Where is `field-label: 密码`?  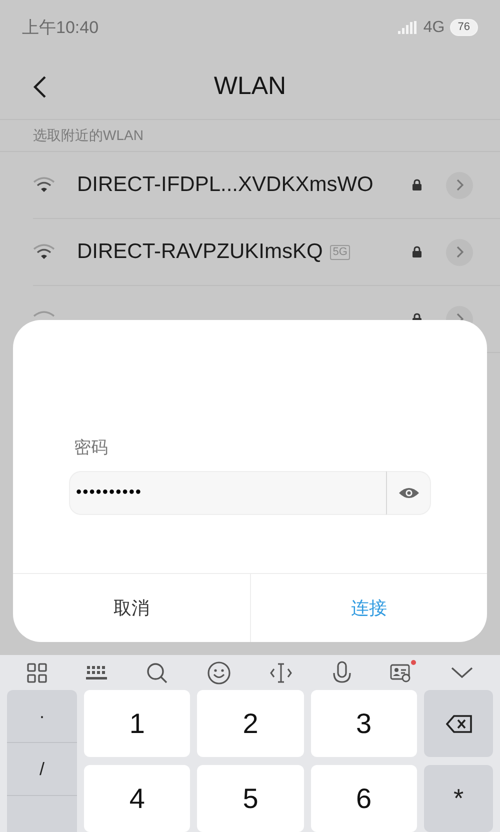
field-label: 密码 is located at coordinates (91, 448).